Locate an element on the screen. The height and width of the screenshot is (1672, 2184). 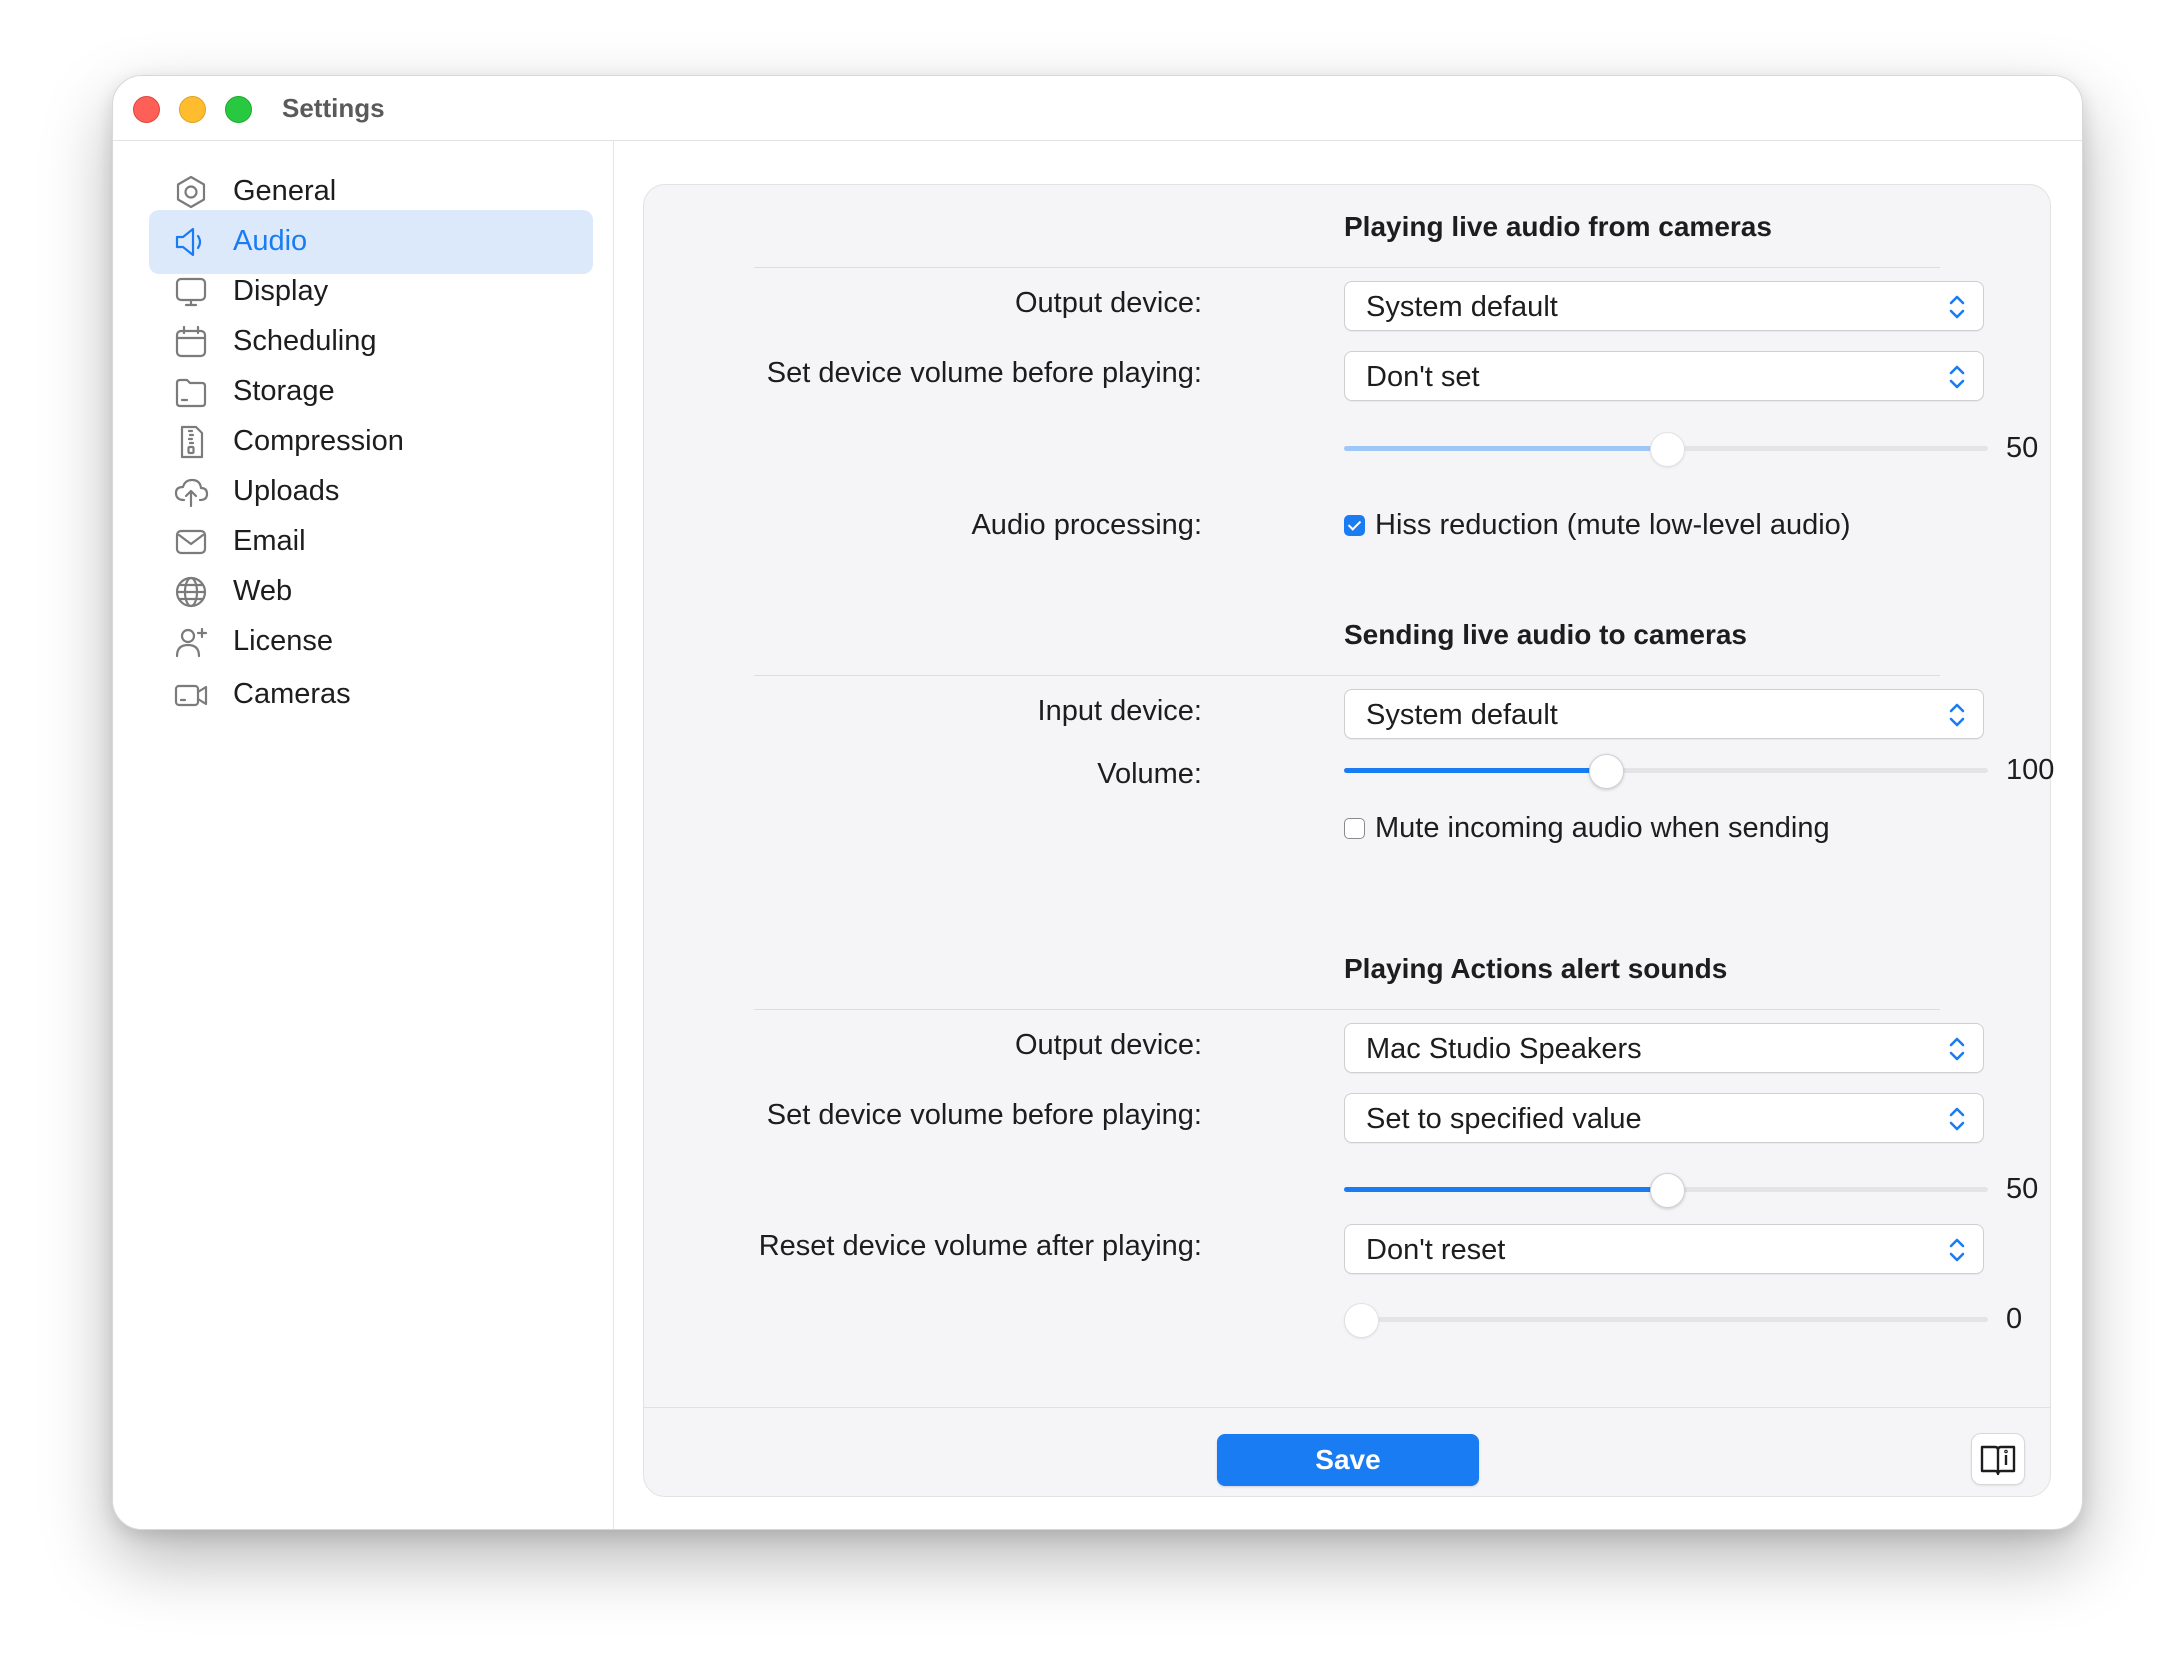
gear-icon is located at coordinates (191, 192).